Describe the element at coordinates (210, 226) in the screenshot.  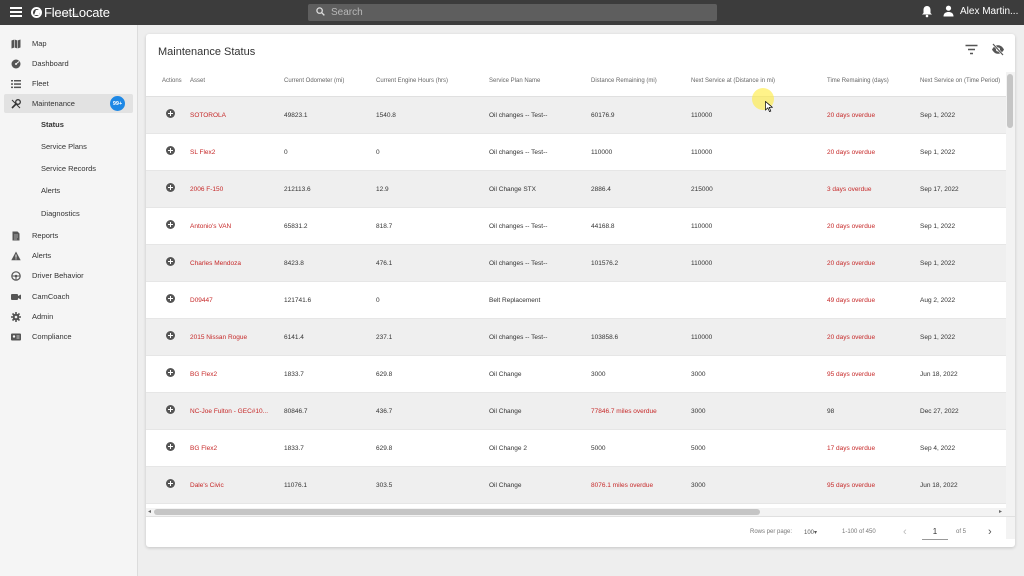
I see `cell-asset: Antonio's VAN` at that location.